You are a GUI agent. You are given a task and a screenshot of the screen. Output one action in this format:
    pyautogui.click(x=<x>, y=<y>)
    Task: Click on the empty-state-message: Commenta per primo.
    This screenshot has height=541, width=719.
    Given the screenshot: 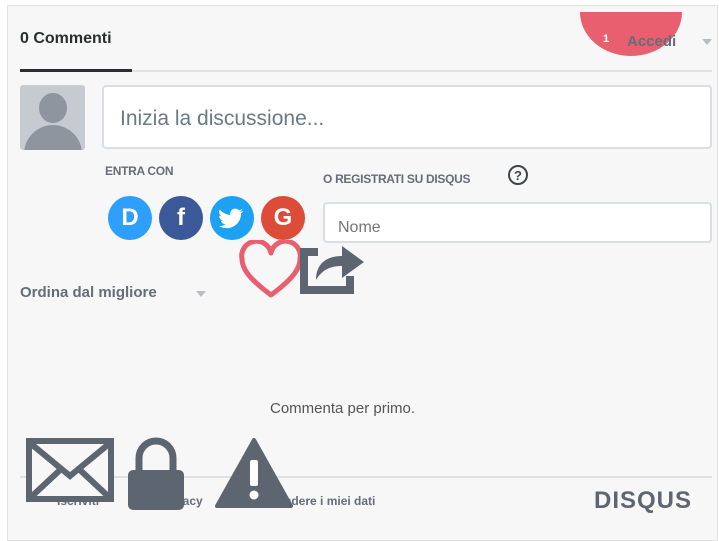 What is the action you would take?
    pyautogui.click(x=343, y=408)
    